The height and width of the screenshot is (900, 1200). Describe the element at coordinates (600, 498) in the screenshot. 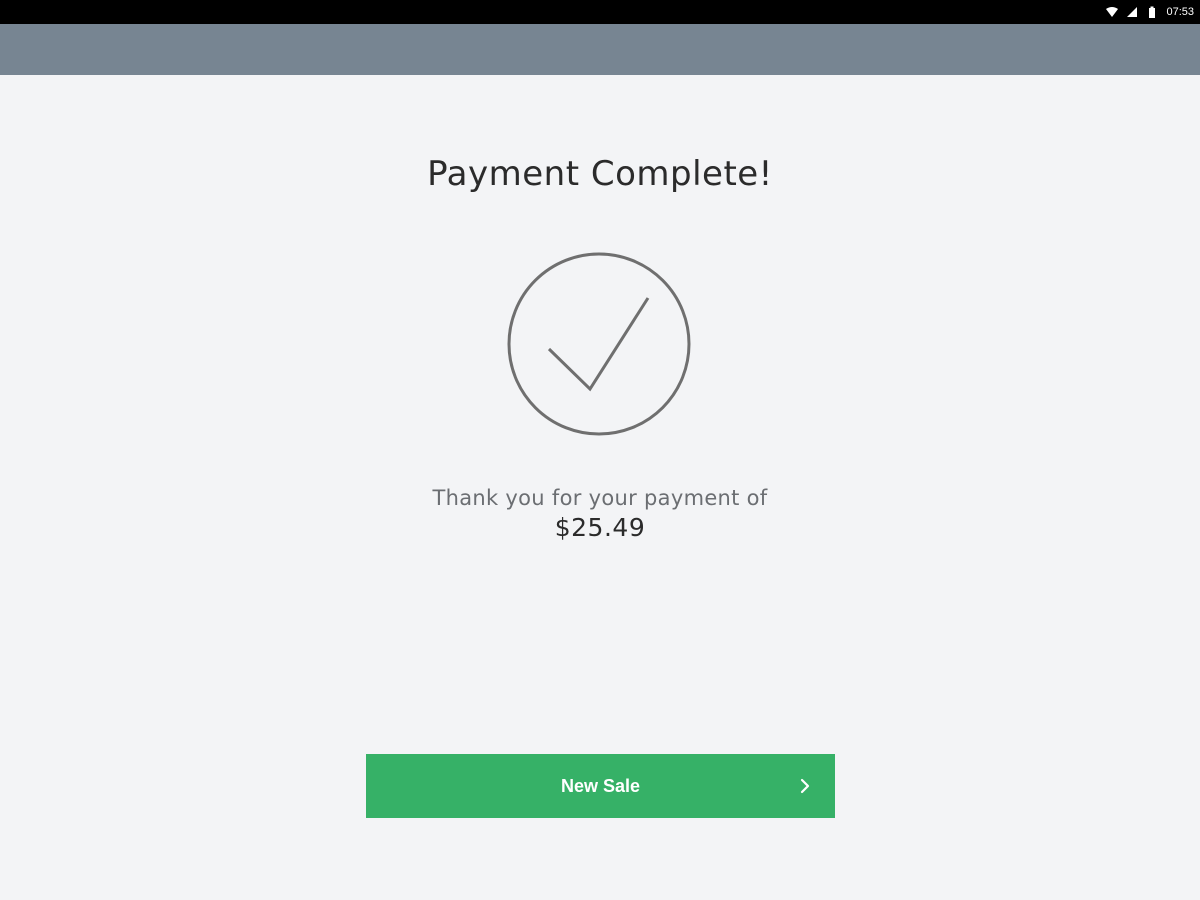

I see `thank-you-message: Thank you for your payment of` at that location.